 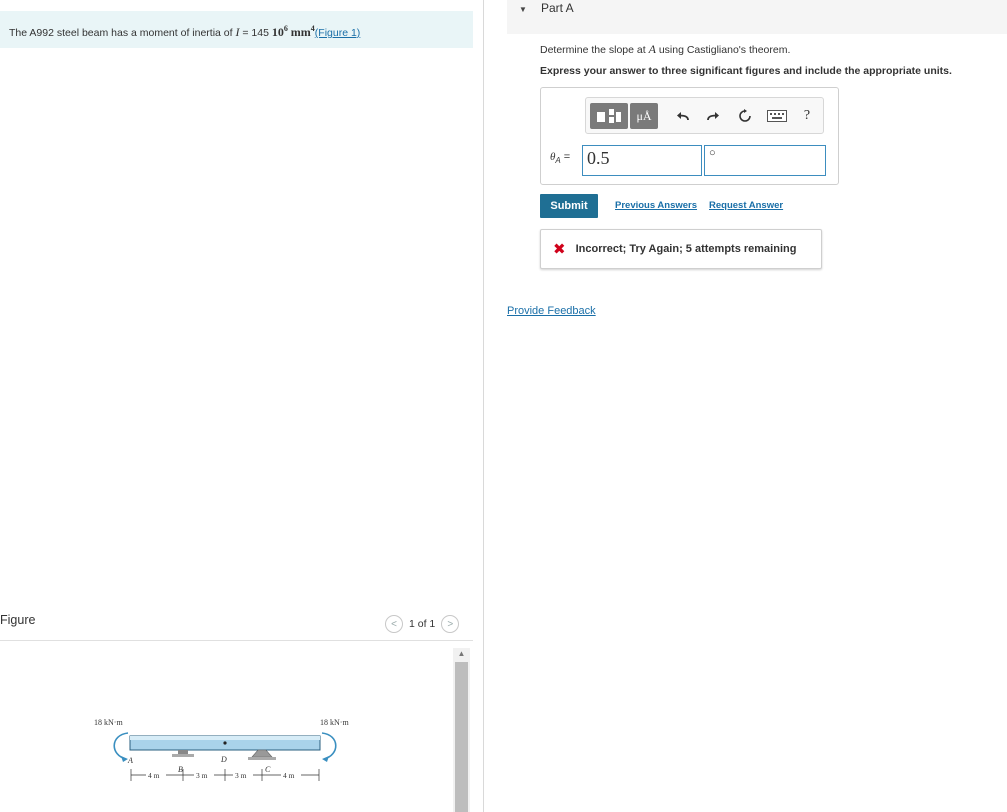 What do you see at coordinates (225, 743) in the screenshot?
I see `point-d-dot` at bounding box center [225, 743].